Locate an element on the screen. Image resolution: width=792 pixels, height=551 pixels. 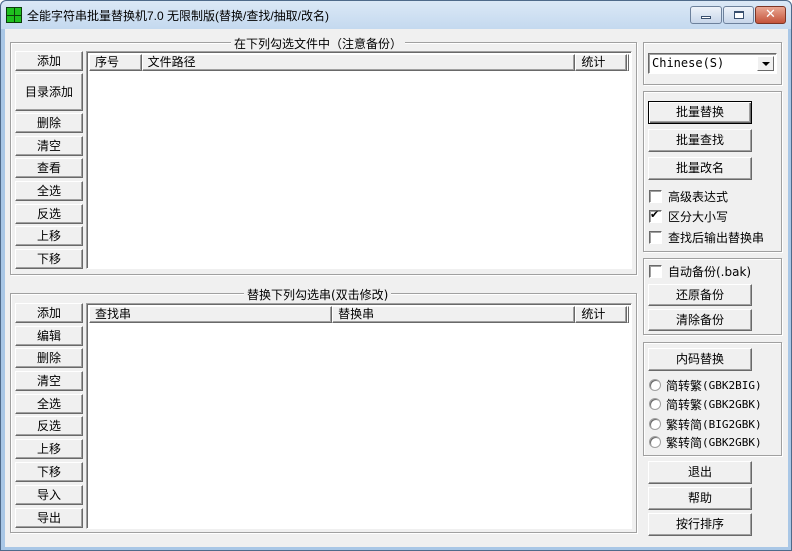
encoding-option-gbk2gbk-simp: 繁转简 (GBK2GBK) is located at coordinates (705, 442).